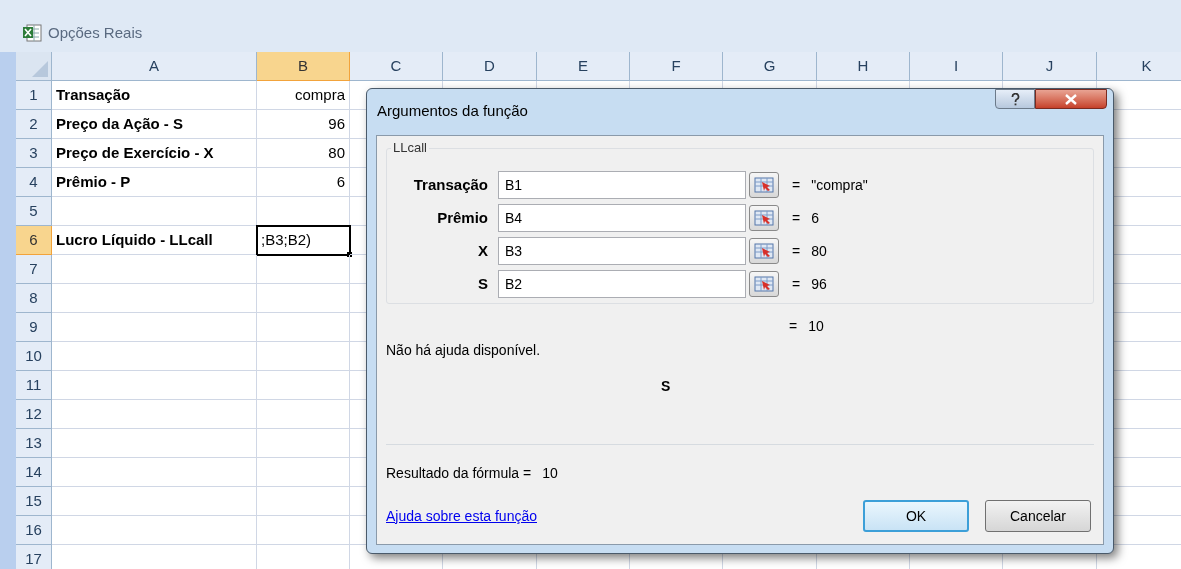  What do you see at coordinates (303, 66) in the screenshot?
I see `column-header: B` at bounding box center [303, 66].